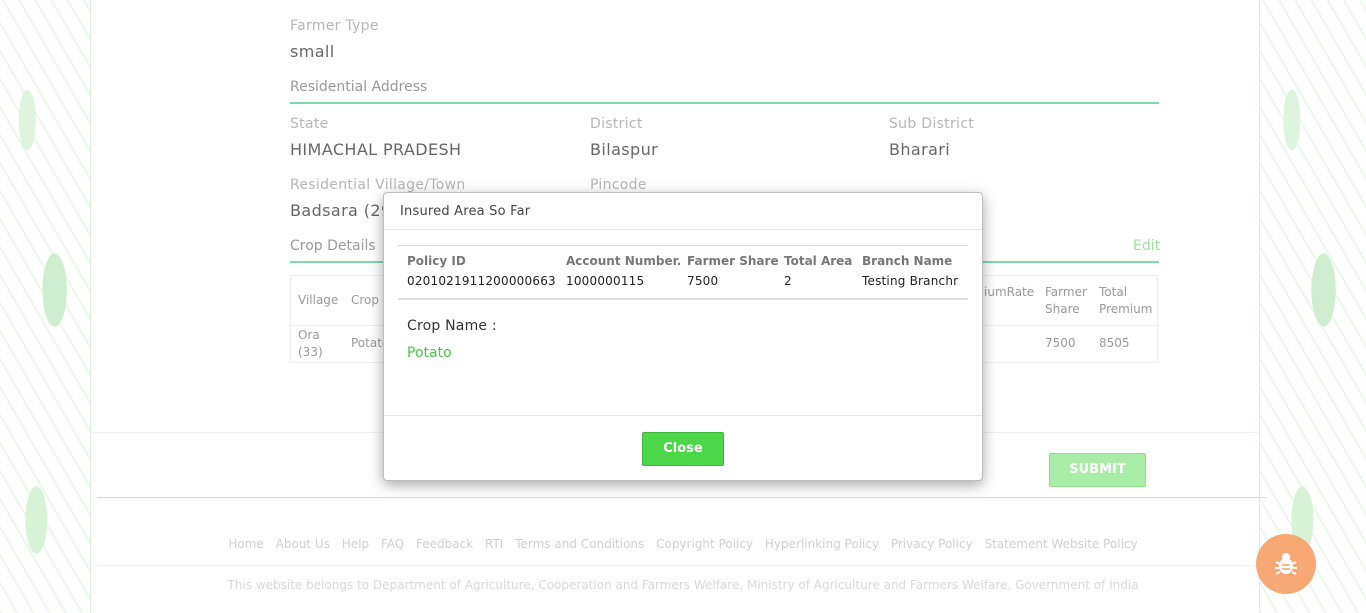 The height and width of the screenshot is (613, 1366). I want to click on cell-farmer-share: 7500, so click(1060, 343).